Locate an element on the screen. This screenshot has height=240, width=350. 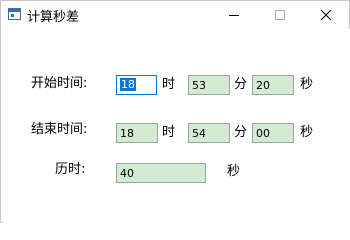
minimize-icon is located at coordinates (234, 15).